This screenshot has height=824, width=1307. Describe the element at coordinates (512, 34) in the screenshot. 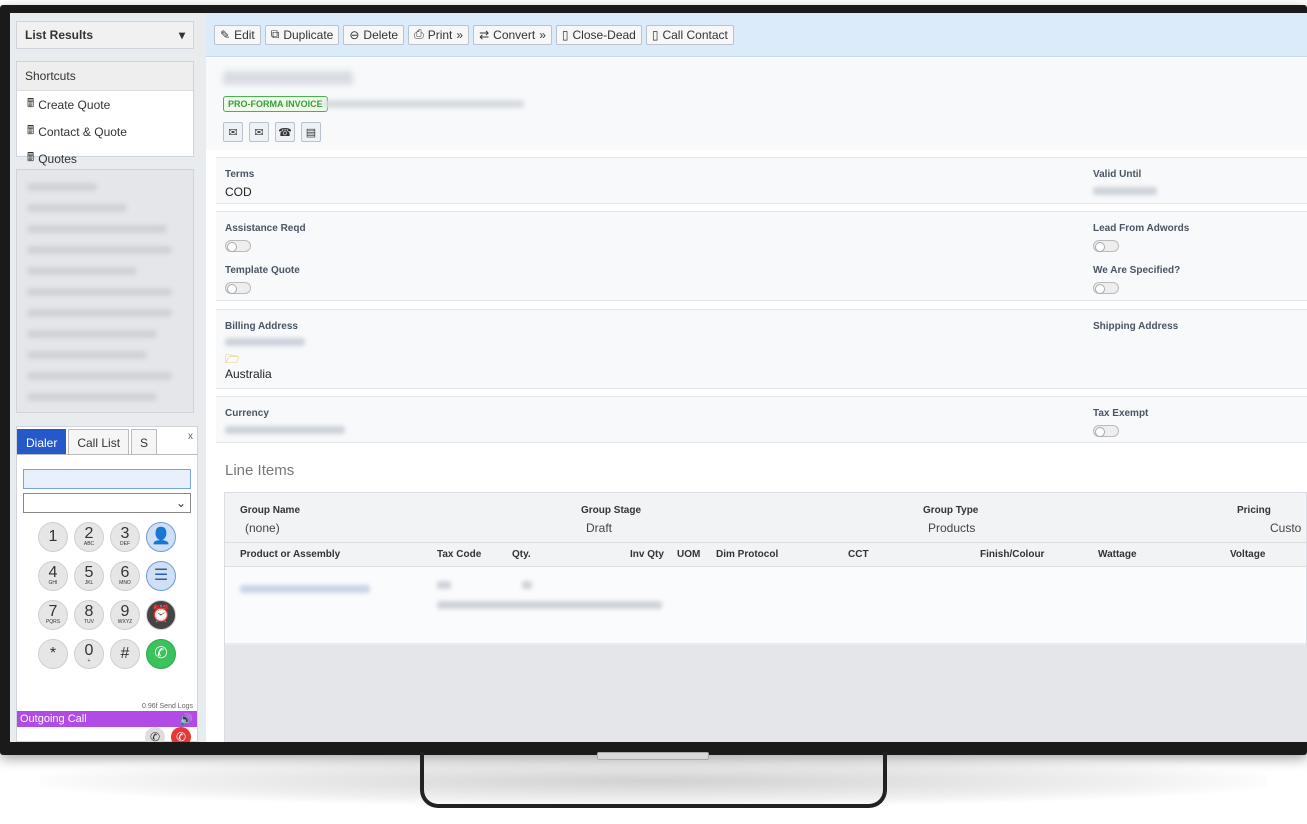

I see `convert-button: ⇄ Convert»` at that location.